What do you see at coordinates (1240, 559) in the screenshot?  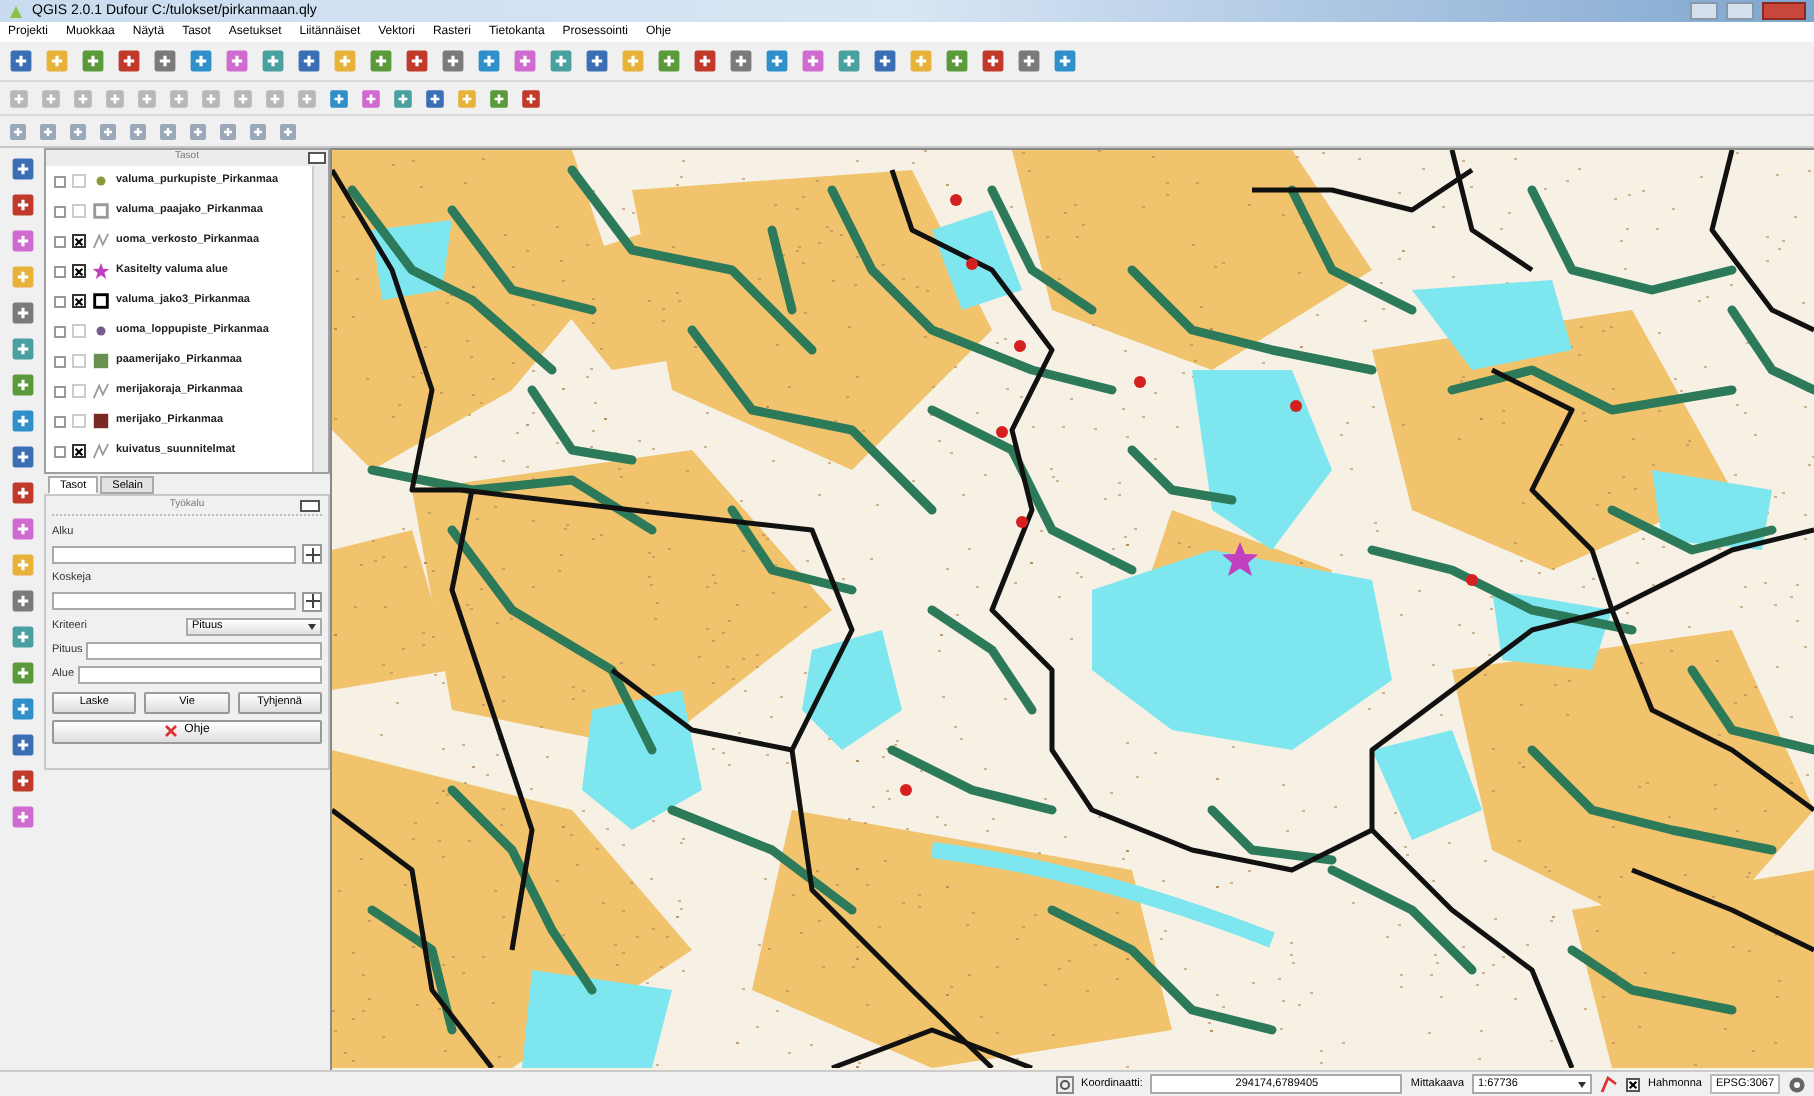 I see `star-marker` at bounding box center [1240, 559].